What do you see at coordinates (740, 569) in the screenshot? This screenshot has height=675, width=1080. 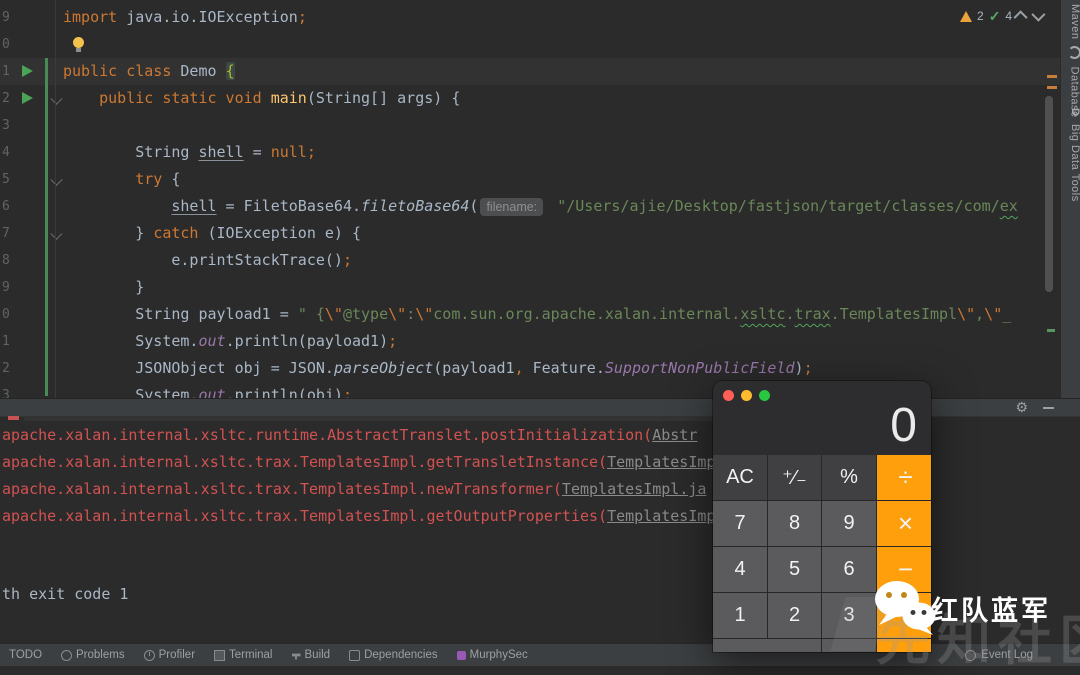 I see `calc-button-4: 4` at bounding box center [740, 569].